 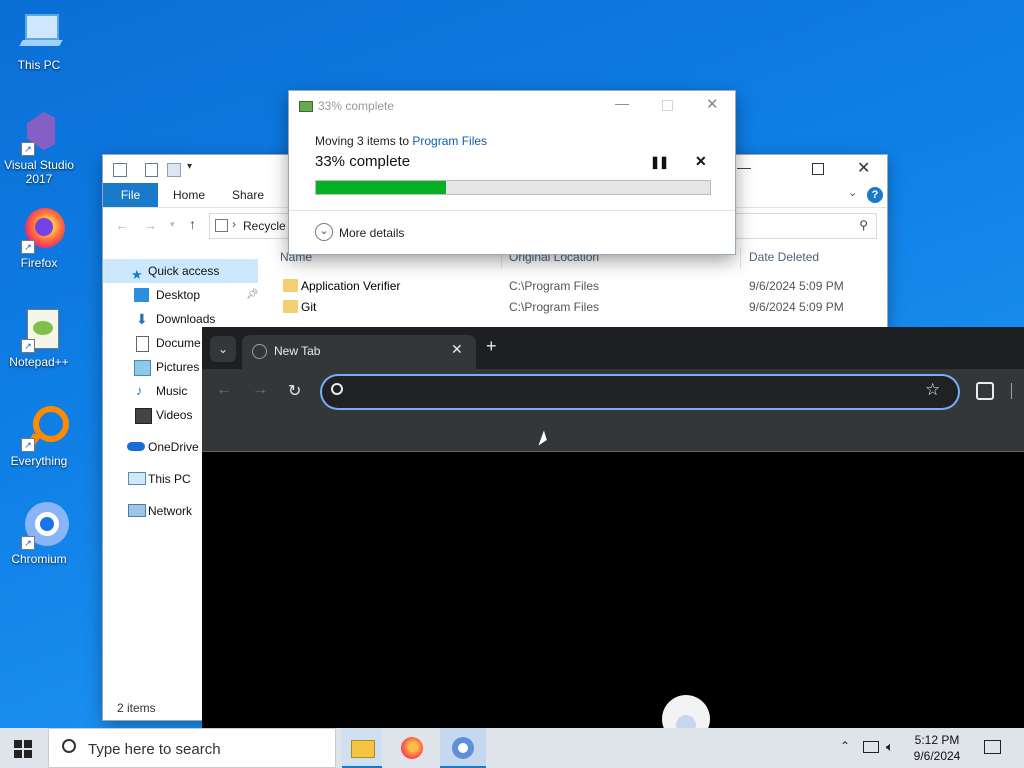 What do you see at coordinates (174, 415) in the screenshot?
I see `nav-label: Videos` at bounding box center [174, 415].